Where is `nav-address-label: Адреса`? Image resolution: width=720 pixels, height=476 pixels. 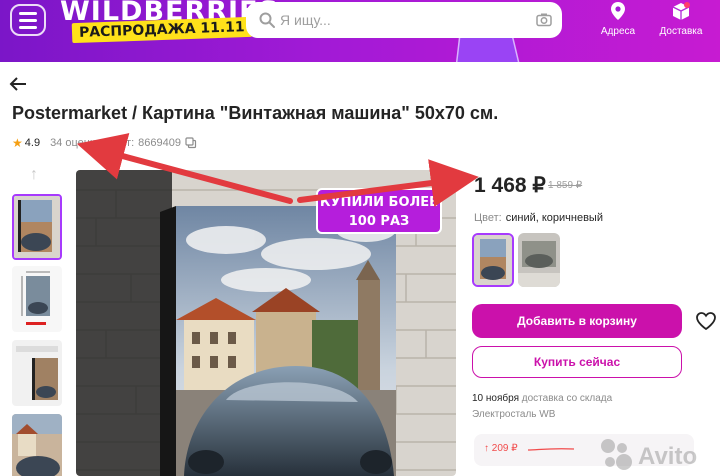
nav-address-label: Адреса is located at coordinates (618, 31).